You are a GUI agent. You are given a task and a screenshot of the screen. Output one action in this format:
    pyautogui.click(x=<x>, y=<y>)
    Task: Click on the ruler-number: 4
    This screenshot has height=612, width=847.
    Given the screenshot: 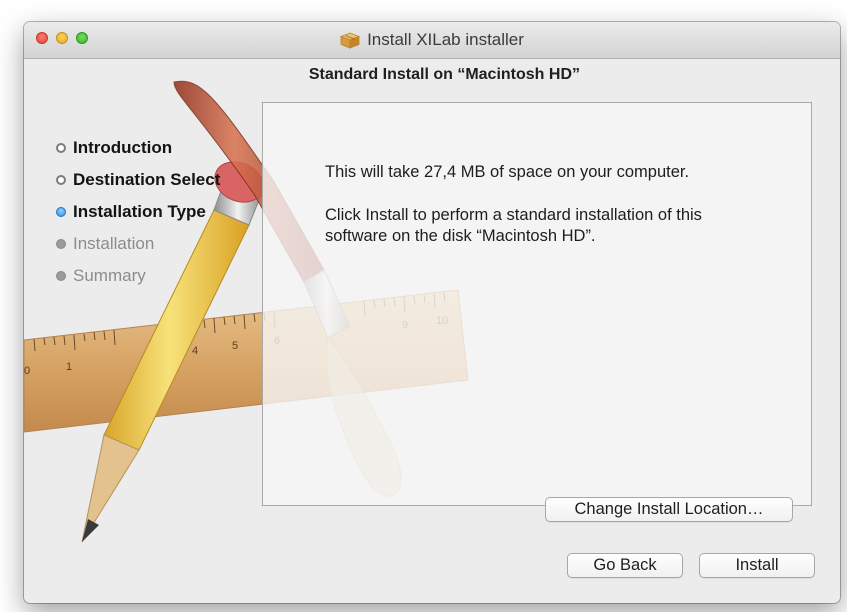 What is the action you would take?
    pyautogui.click(x=195, y=351)
    